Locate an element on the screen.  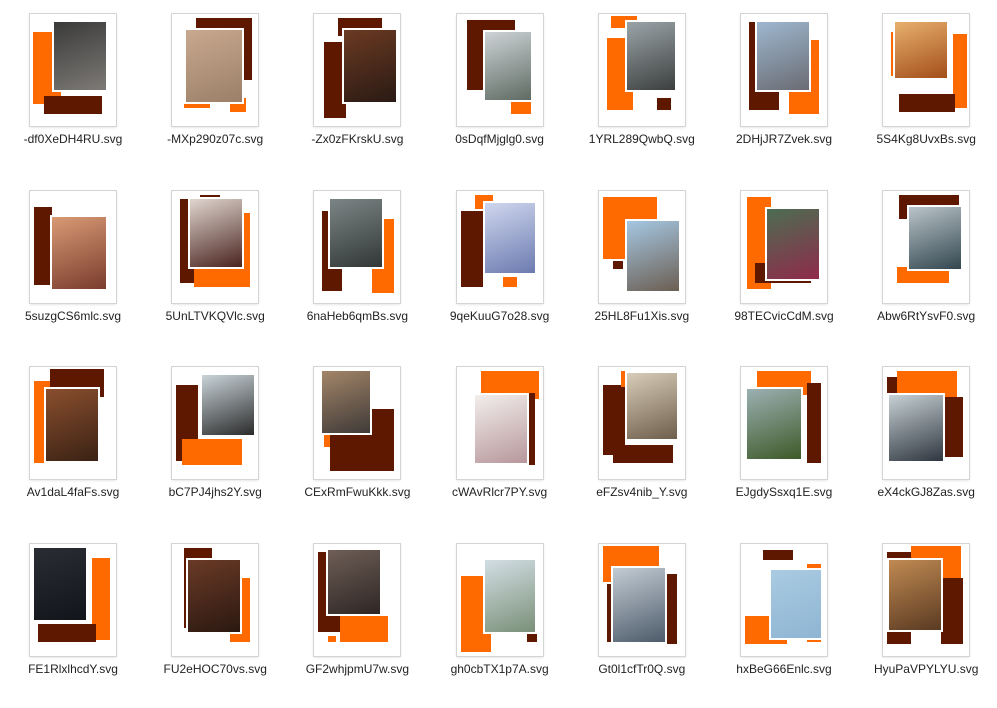
file-item: 0sDqfMjglg0.svg is located at coordinates (500, 90).